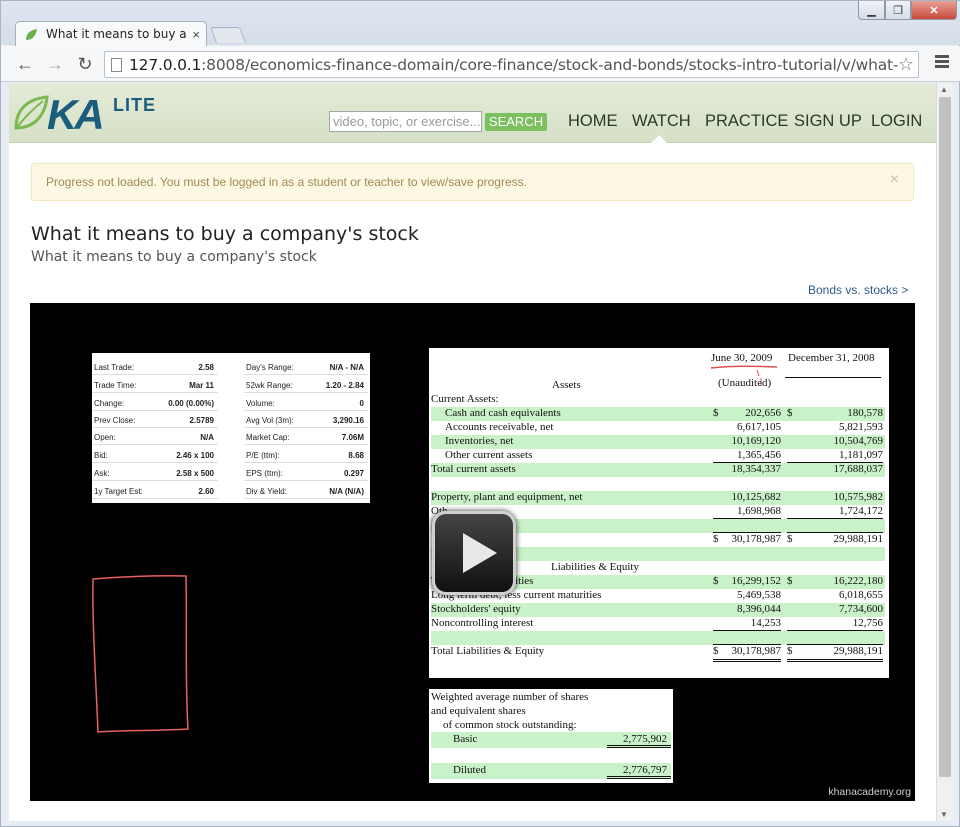  Describe the element at coordinates (31, 112) in the screenshot. I see `leaf-logo-icon` at that location.